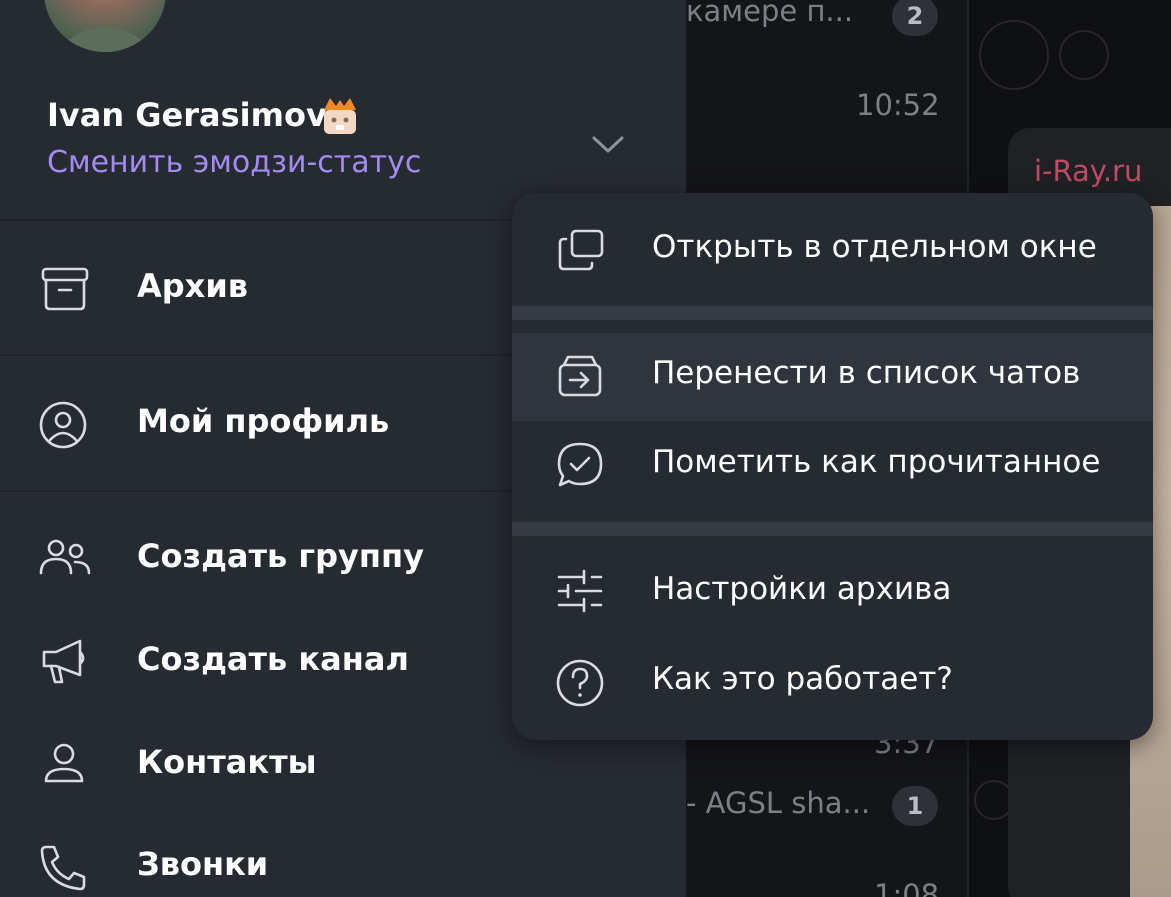 The height and width of the screenshot is (897, 1171). I want to click on sidebar-item-label: Архив, so click(192, 286).